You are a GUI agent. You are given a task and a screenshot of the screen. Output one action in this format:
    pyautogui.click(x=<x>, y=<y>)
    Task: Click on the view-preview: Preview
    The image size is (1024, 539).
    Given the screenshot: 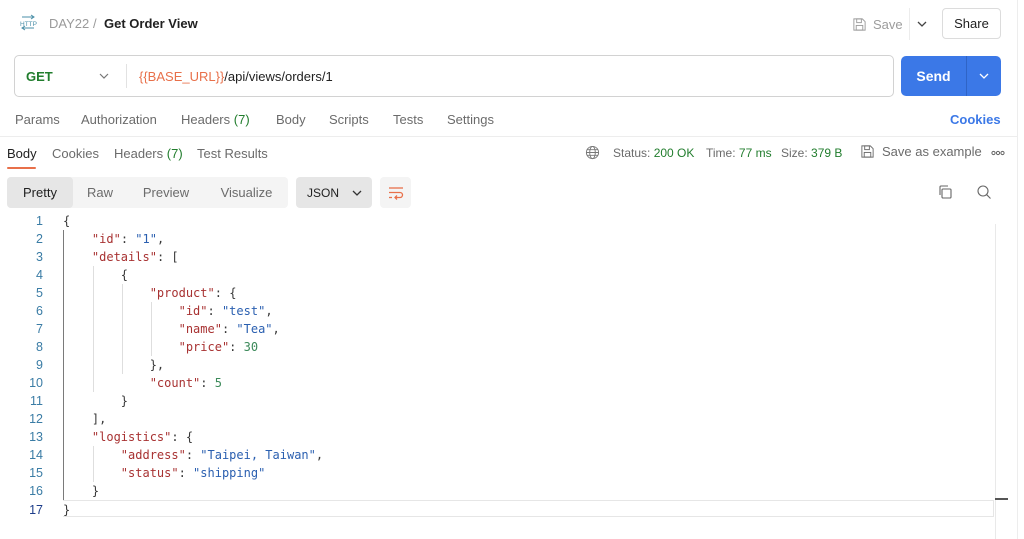 What is the action you would take?
    pyautogui.click(x=166, y=192)
    